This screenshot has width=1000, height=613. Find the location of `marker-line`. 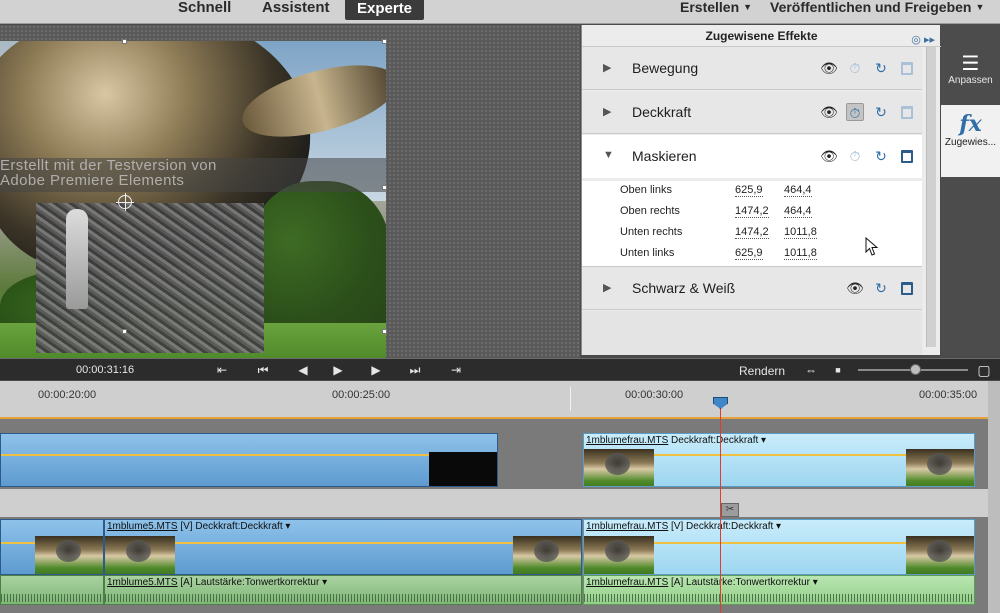

marker-line is located at coordinates (570, 399).